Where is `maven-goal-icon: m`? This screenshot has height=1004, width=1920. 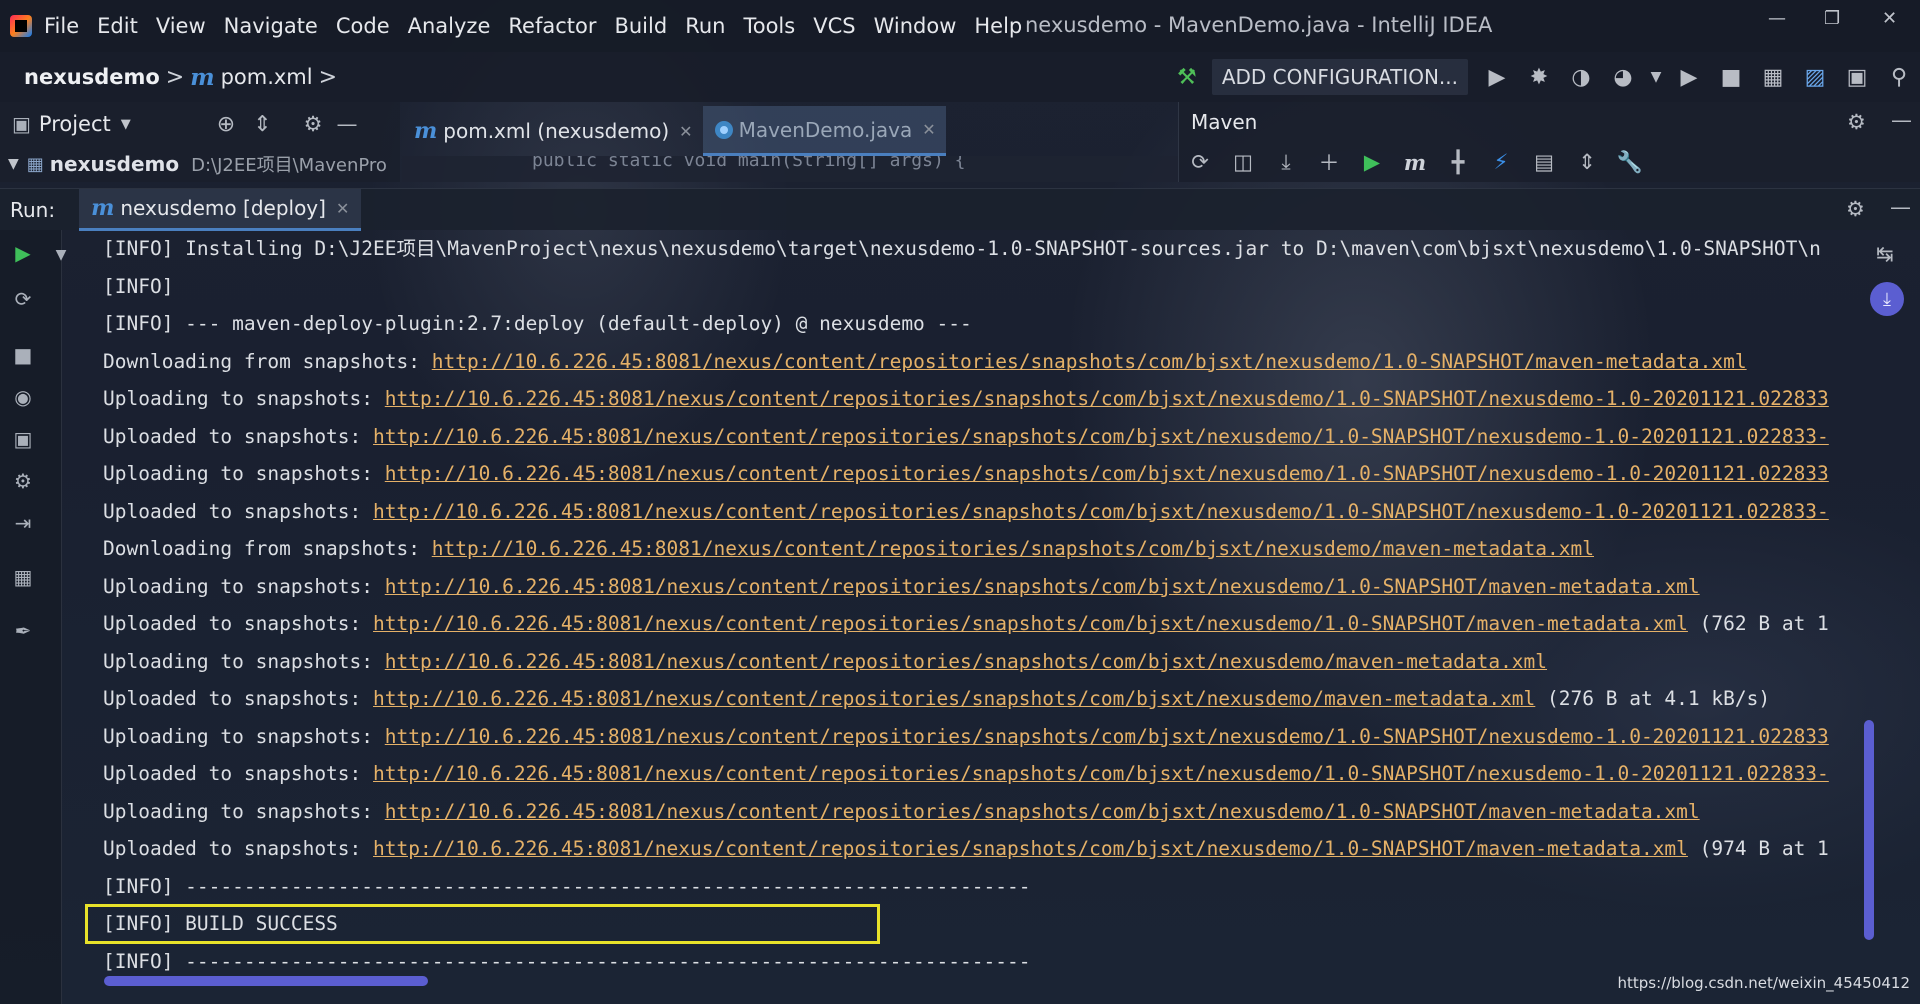
maven-goal-icon: m is located at coordinates (1415, 162).